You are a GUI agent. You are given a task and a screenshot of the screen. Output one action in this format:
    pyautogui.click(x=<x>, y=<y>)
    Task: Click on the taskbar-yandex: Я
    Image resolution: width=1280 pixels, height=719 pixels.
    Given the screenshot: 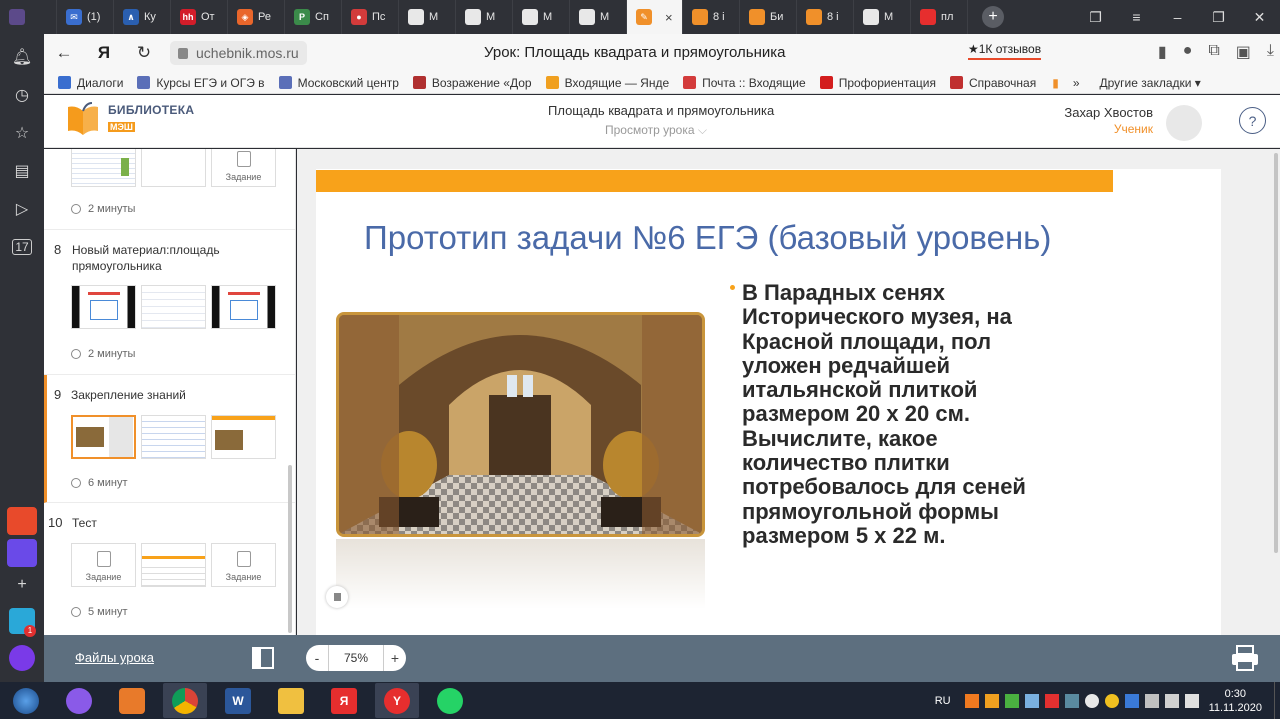 What is the action you would take?
    pyautogui.click(x=344, y=700)
    